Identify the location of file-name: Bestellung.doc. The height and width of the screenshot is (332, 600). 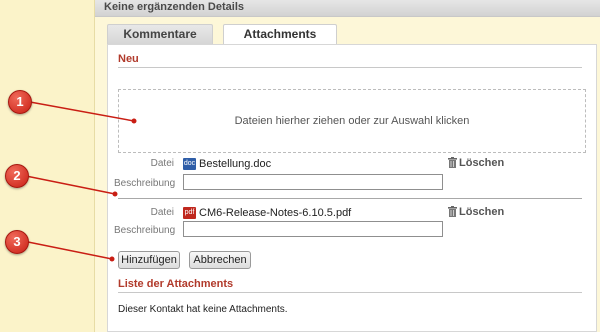
(235, 164).